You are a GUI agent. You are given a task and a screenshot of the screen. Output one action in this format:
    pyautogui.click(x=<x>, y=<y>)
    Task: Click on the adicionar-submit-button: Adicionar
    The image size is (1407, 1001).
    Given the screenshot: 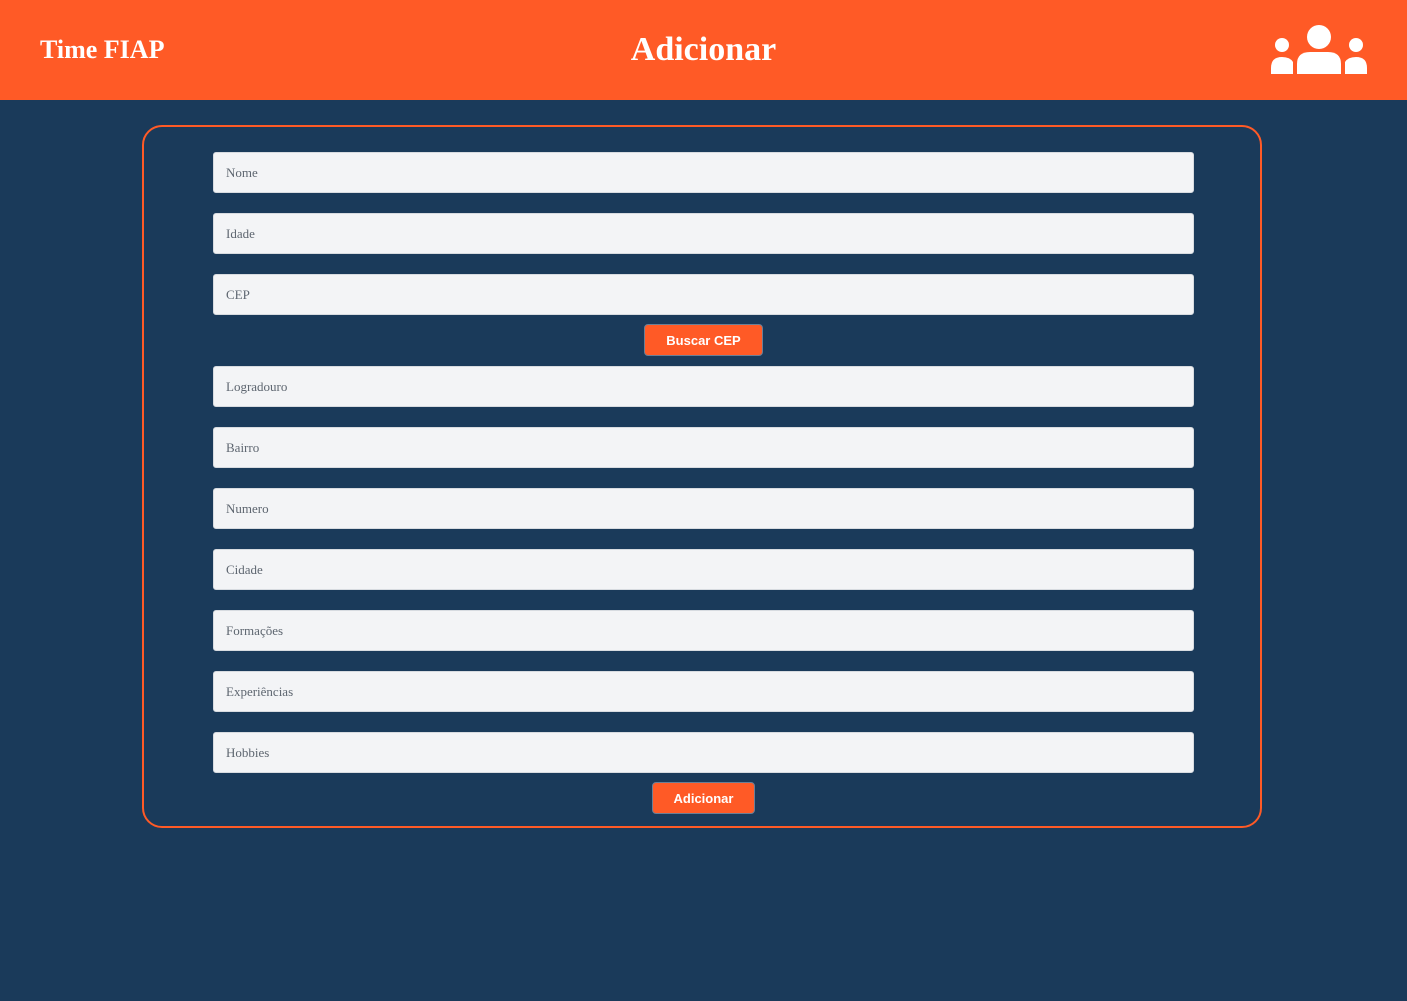 What is the action you would take?
    pyautogui.click(x=703, y=798)
    